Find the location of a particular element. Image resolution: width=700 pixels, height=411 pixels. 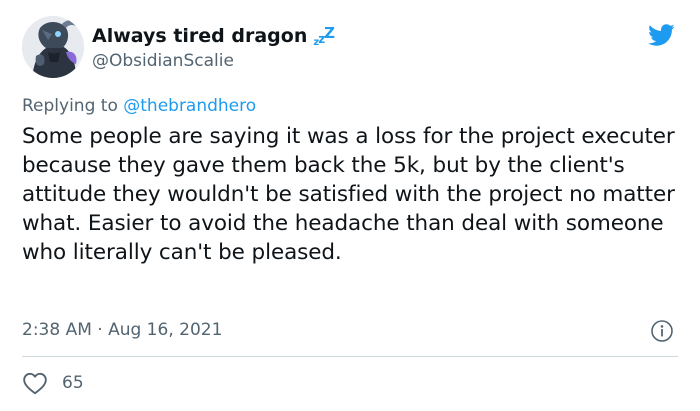

replying-to-line: Replying to @thebrandhero is located at coordinates (139, 106).